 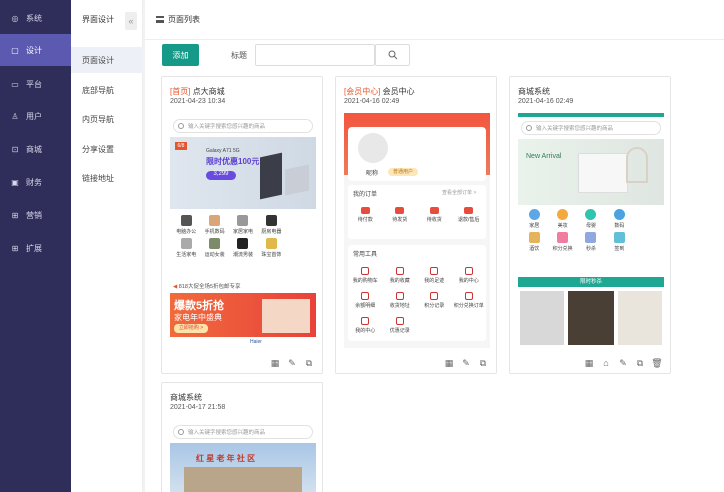 What do you see at coordinates (297, 180) in the screenshot?
I see `phone-image` at bounding box center [297, 180].